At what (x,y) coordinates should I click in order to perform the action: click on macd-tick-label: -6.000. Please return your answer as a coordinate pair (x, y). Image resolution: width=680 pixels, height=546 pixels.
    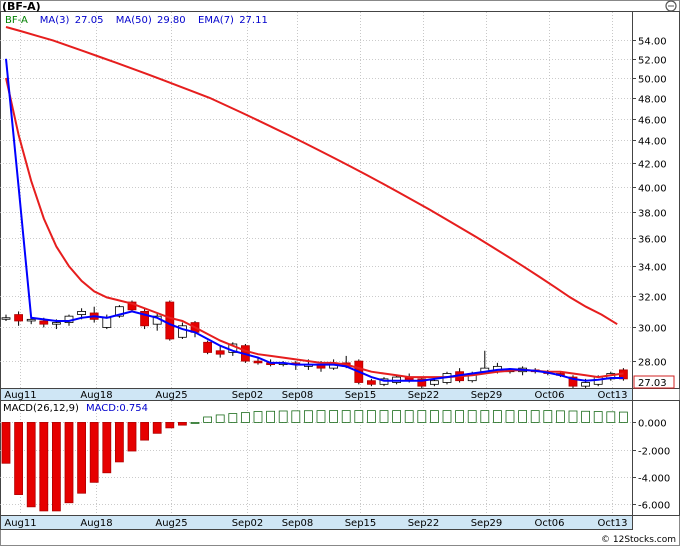
    Looking at the image, I should click on (654, 506).